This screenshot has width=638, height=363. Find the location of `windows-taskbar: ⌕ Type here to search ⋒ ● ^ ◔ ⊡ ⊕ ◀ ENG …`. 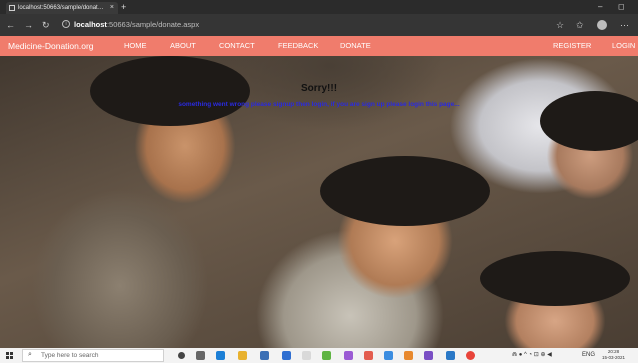

windows-taskbar: ⌕ Type here to search ⋒ ● ^ ◔ ⊡ ⊕ ◀ ENG … is located at coordinates (319, 355).